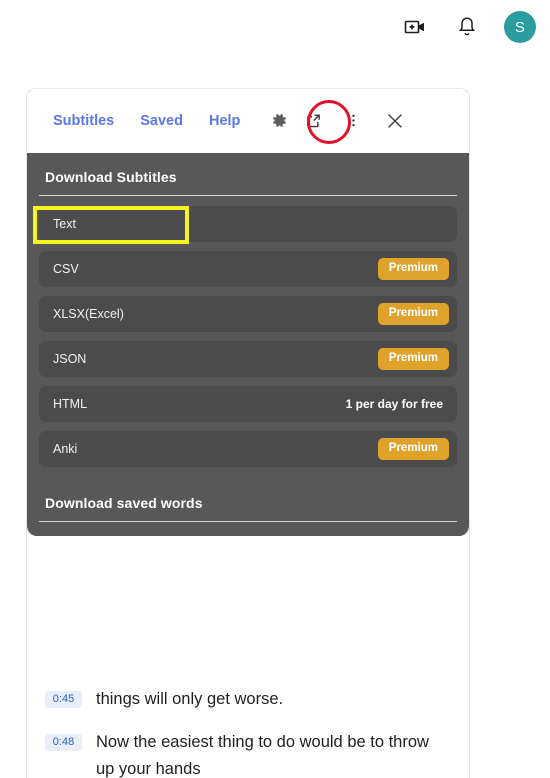 The height and width of the screenshot is (778, 550). What do you see at coordinates (88, 314) in the screenshot?
I see `download-option-label: XLSX(Excel)` at bounding box center [88, 314].